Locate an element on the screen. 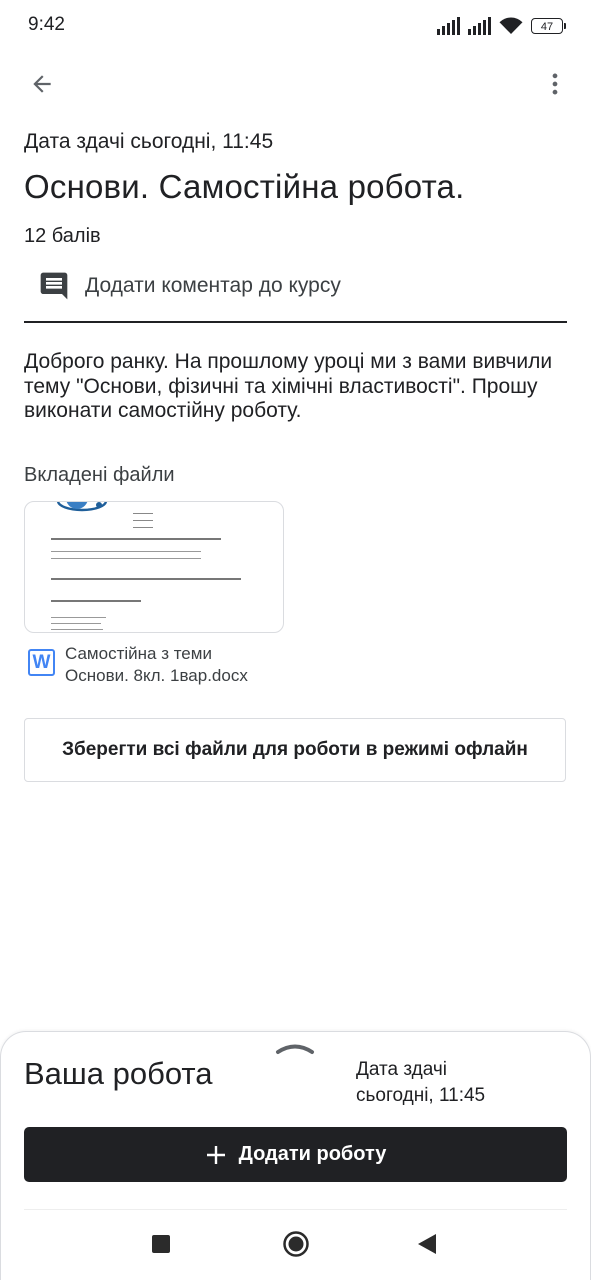  attachment-thumbnail is located at coordinates (154, 567).